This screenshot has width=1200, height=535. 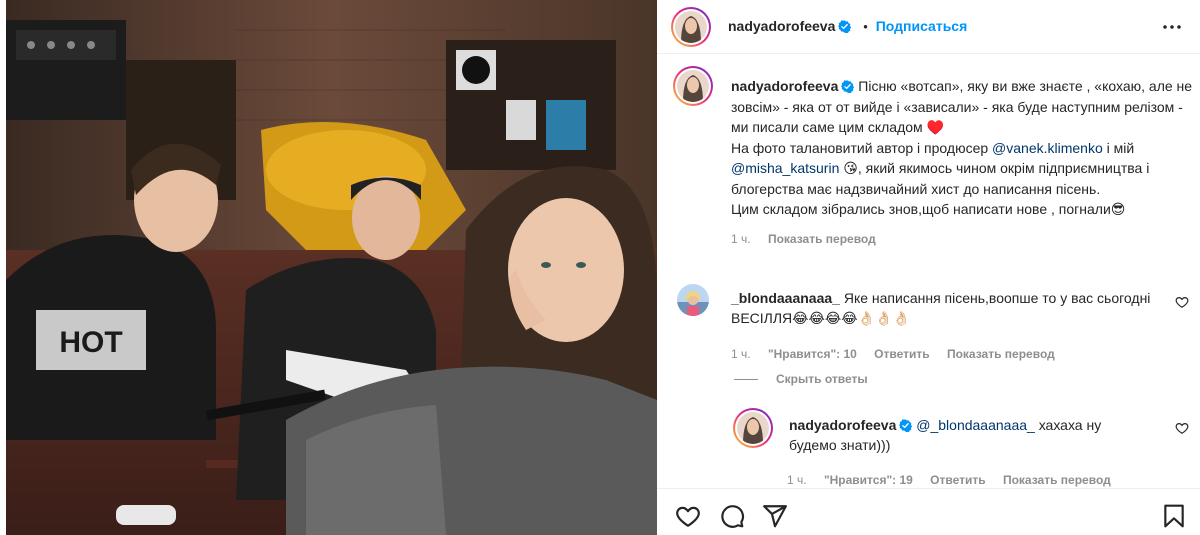 What do you see at coordinates (741, 354) in the screenshot?
I see `comment-time: 1 ч.` at bounding box center [741, 354].